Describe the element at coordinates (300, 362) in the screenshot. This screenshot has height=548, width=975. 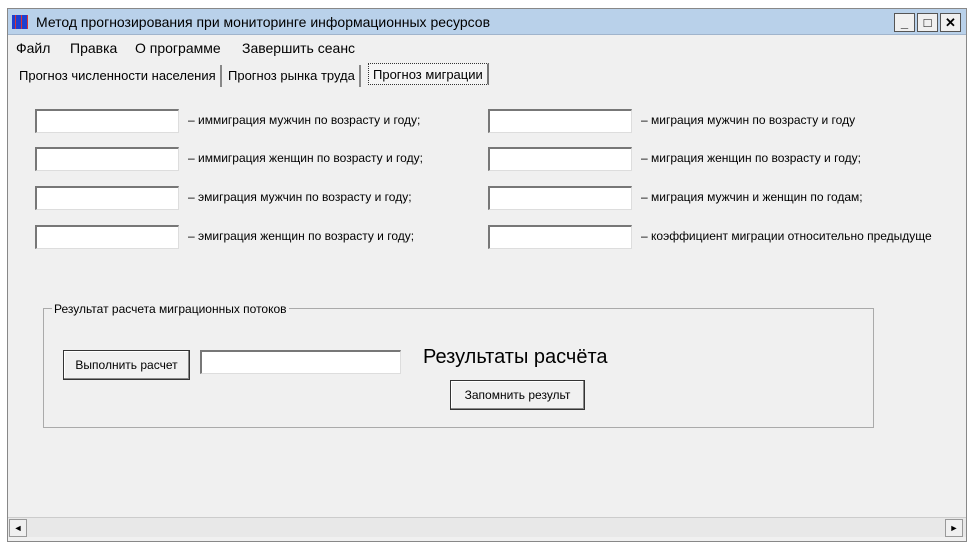
I see `result-input` at that location.